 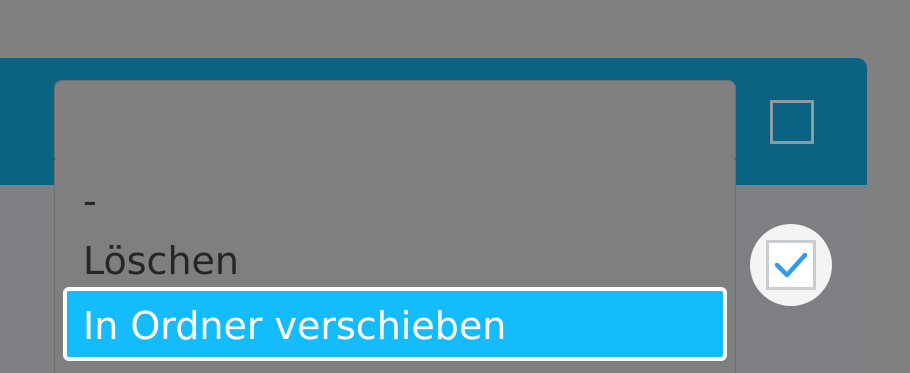 I want to click on option-none: -, so click(x=90, y=201).